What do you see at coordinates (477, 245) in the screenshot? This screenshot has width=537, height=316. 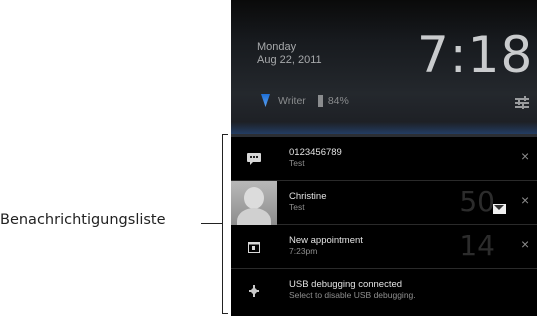 I see `event-count: 14` at bounding box center [477, 245].